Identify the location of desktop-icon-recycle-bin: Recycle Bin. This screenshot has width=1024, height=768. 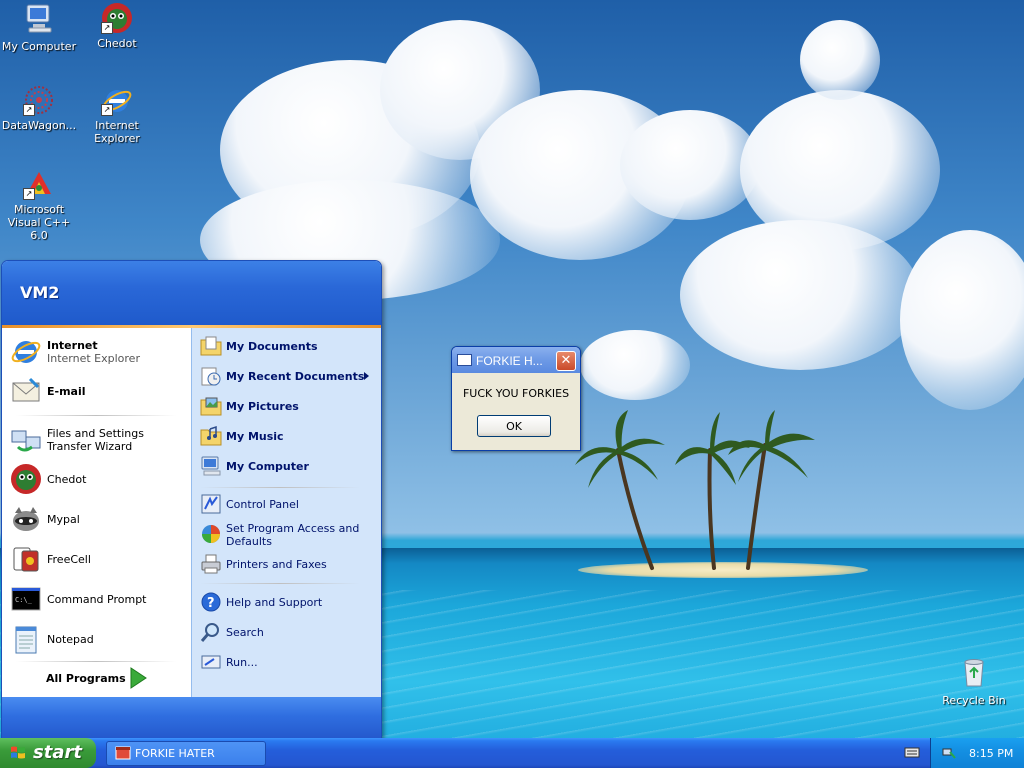
(974, 681).